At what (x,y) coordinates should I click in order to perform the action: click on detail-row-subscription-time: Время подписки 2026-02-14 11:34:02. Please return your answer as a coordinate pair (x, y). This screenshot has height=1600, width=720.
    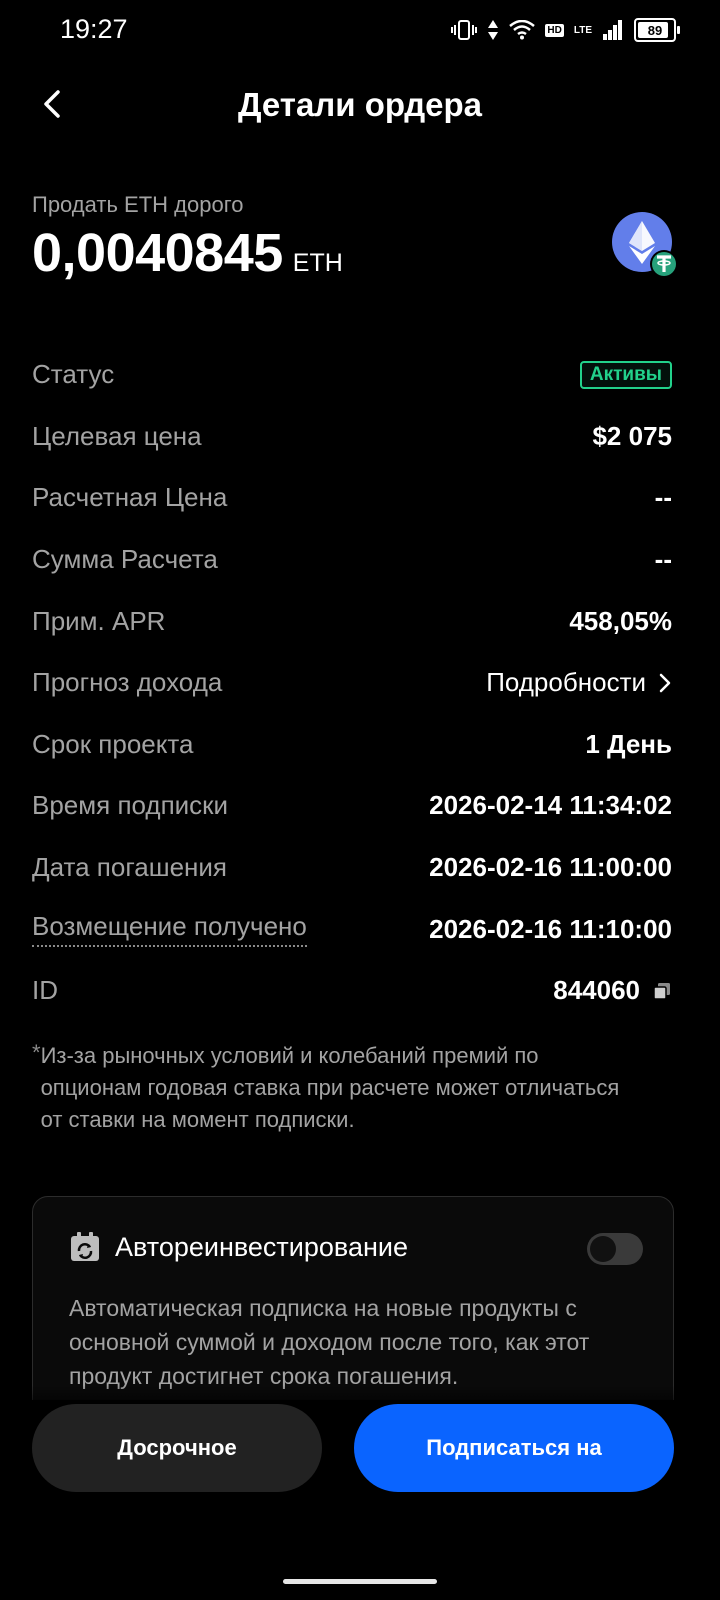
    Looking at the image, I should click on (352, 806).